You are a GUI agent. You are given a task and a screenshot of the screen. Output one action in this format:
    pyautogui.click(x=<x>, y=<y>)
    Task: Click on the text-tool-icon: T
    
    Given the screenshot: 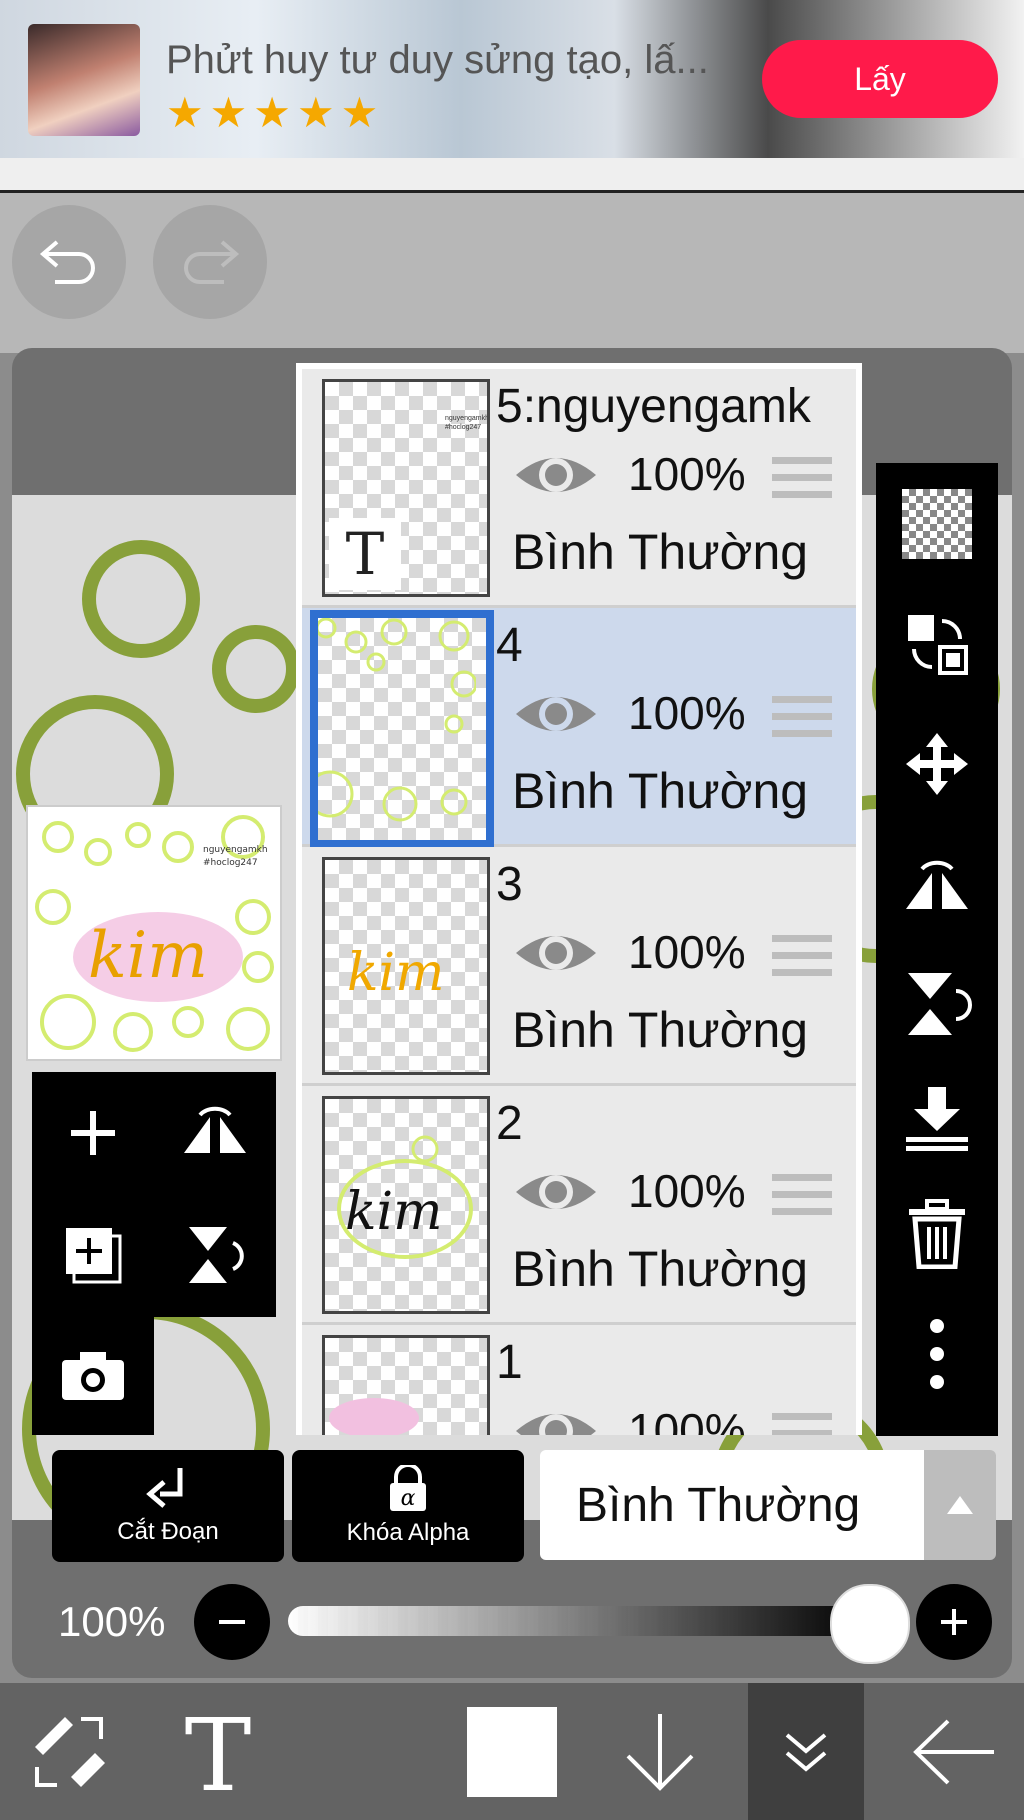 What is the action you would take?
    pyautogui.click(x=218, y=1752)
    